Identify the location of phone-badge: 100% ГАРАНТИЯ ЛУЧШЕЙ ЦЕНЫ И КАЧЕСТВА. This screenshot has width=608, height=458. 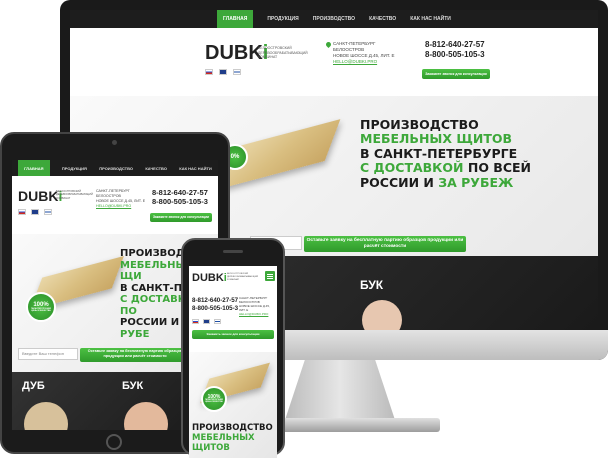
(214, 399).